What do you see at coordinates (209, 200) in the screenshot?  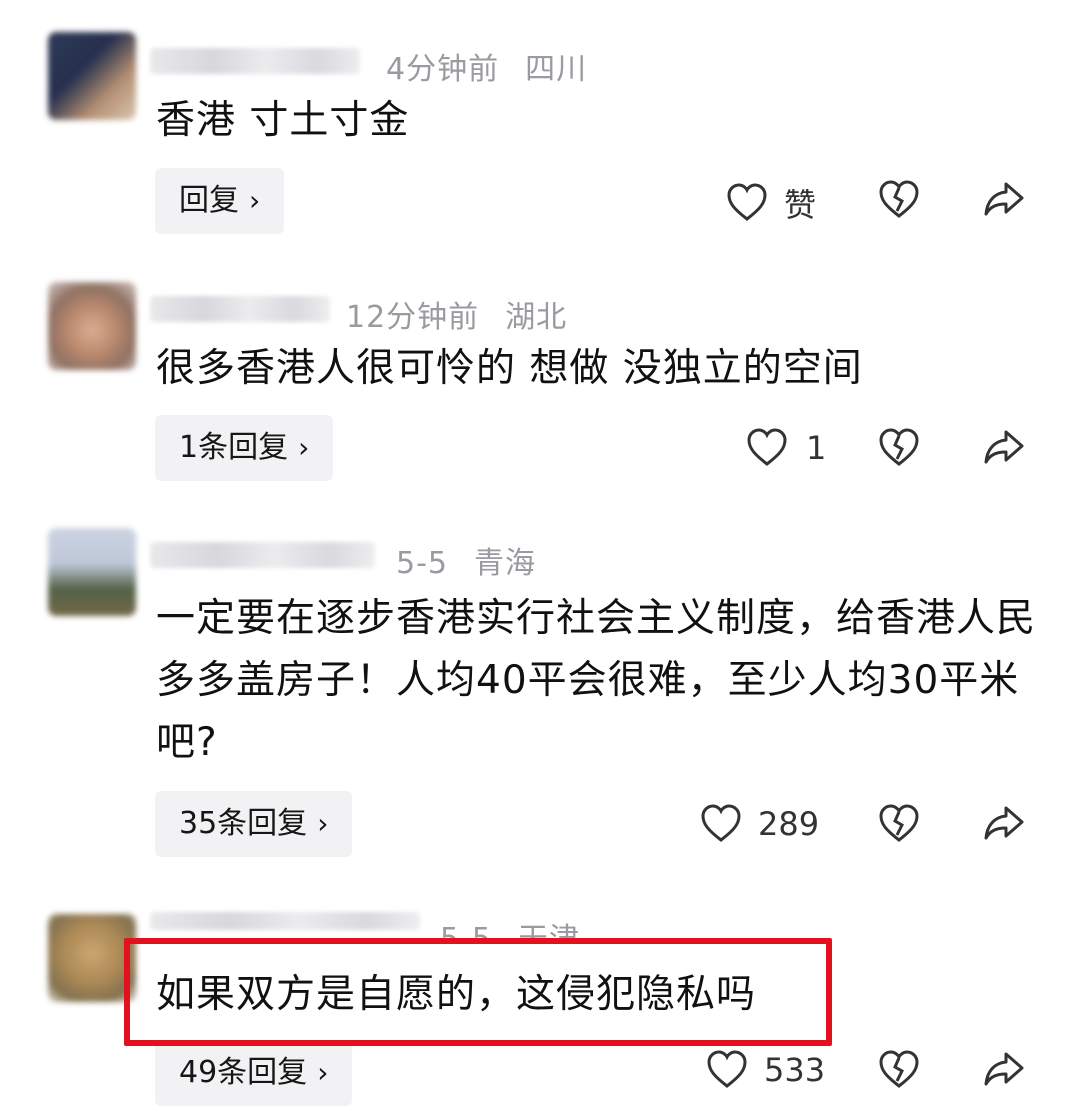 I see `reply-label: 回复` at bounding box center [209, 200].